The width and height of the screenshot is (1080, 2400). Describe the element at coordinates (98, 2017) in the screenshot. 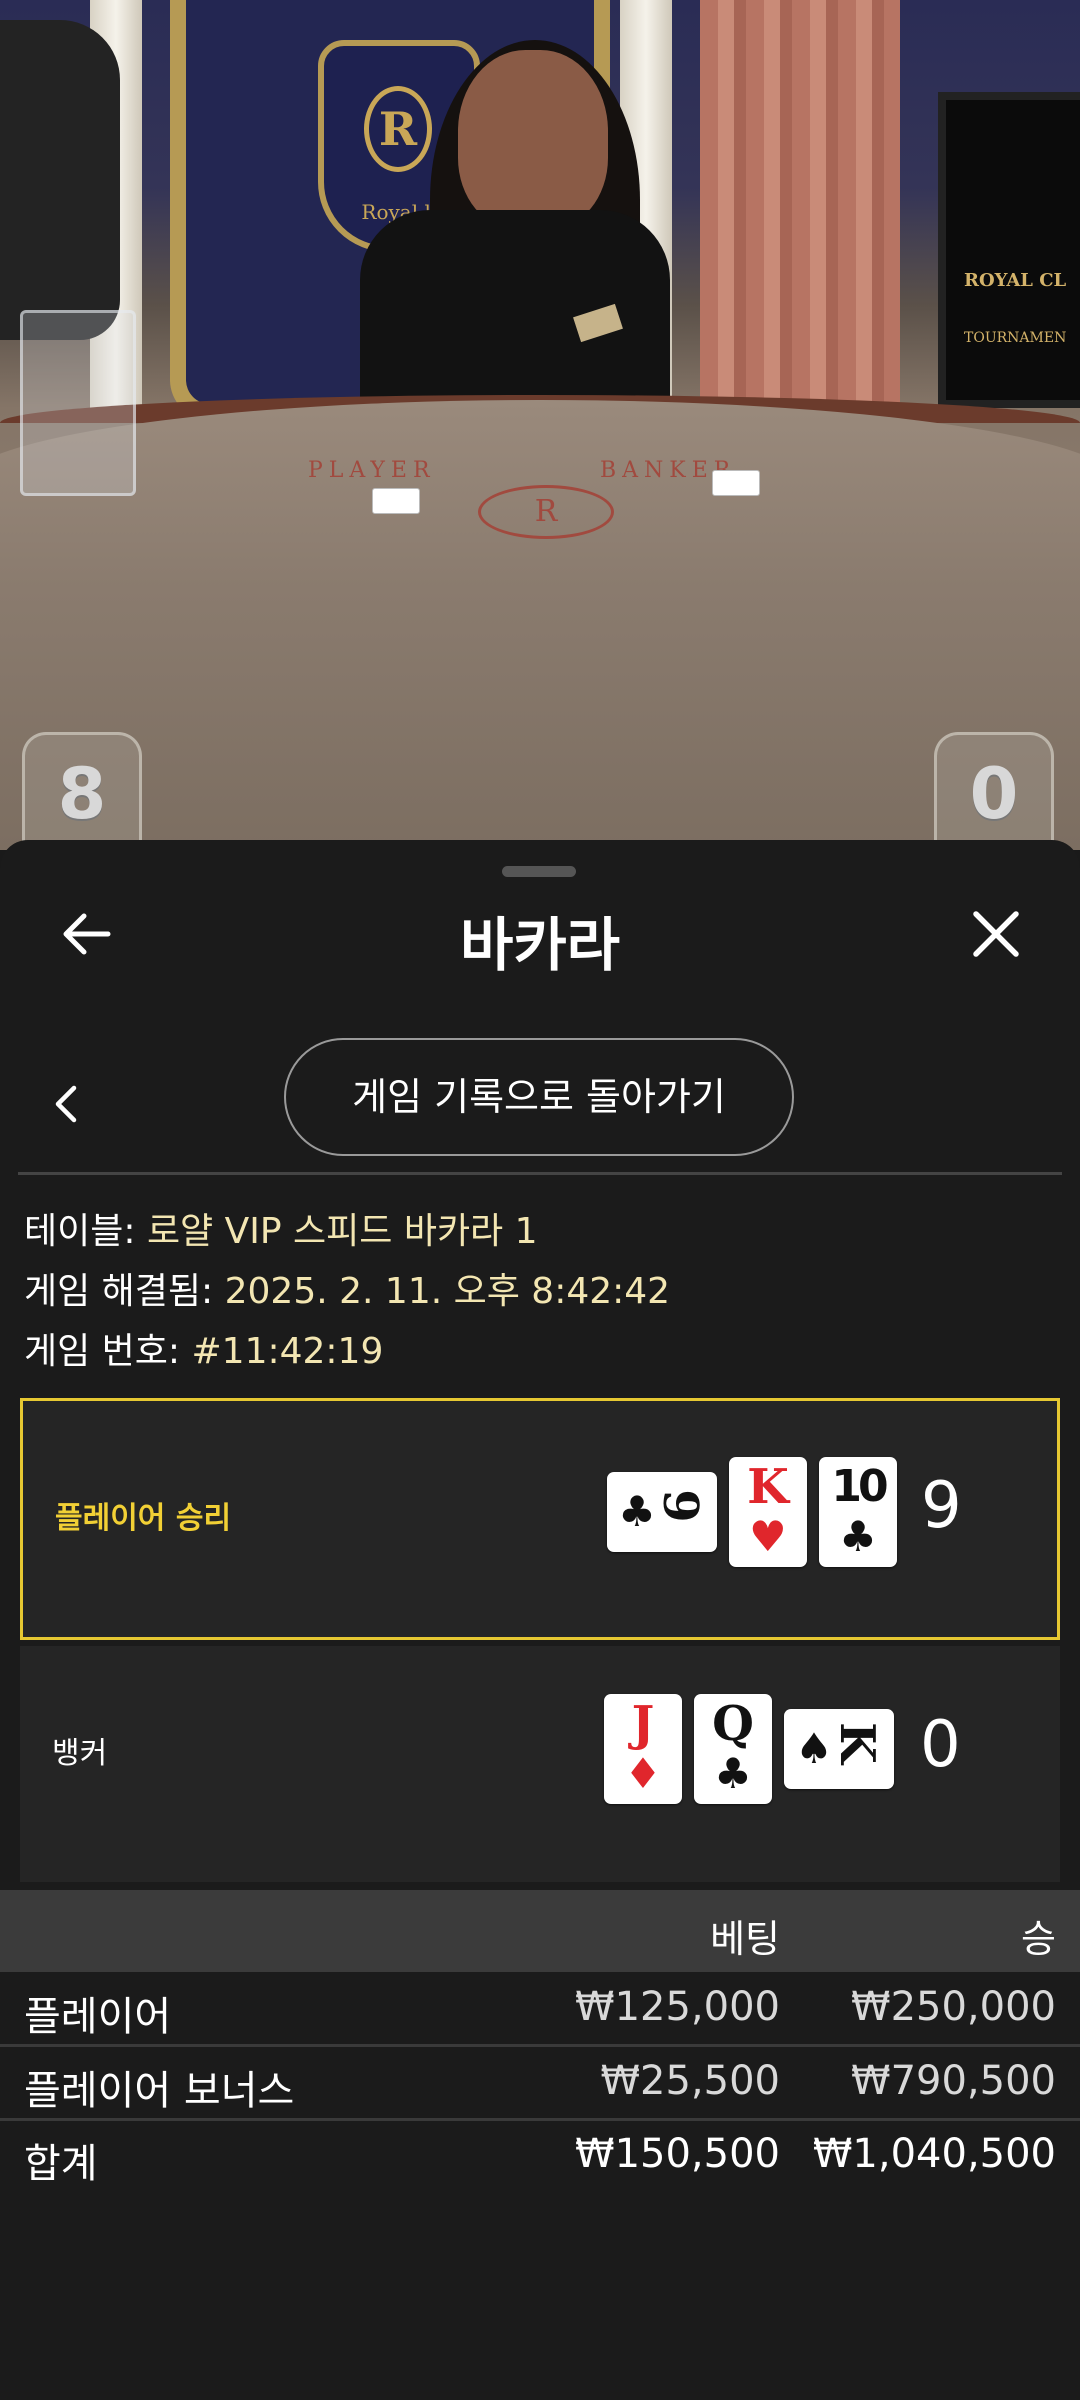

I see `bet-row-label: 플레이어` at that location.